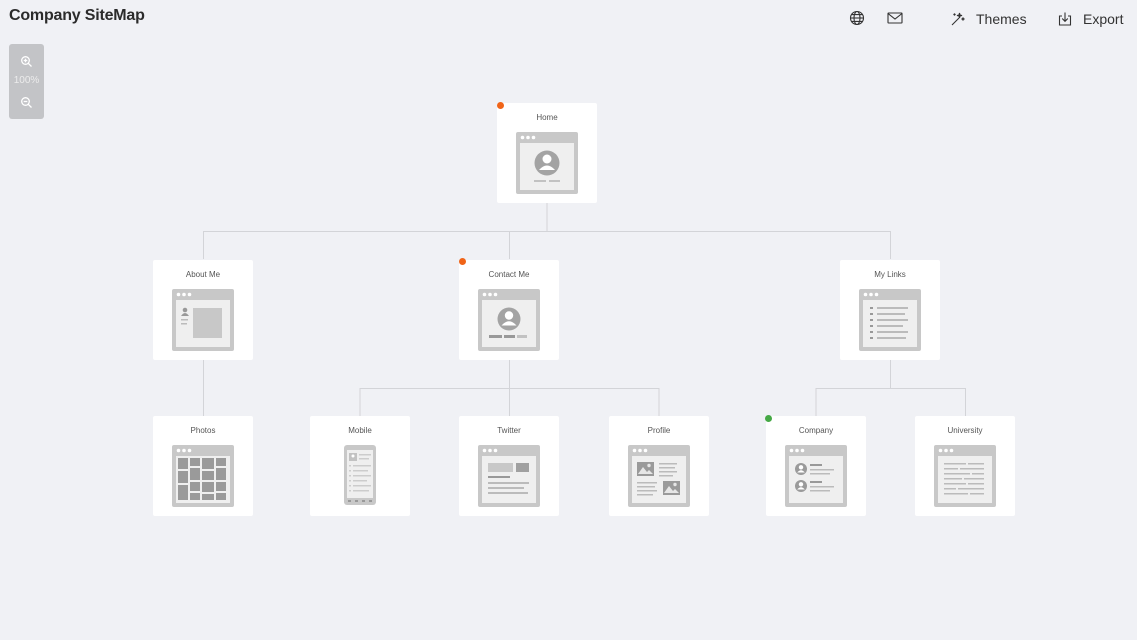 The width and height of the screenshot is (1137, 640). Describe the element at coordinates (547, 117) in the screenshot. I see `node-label: Home` at that location.